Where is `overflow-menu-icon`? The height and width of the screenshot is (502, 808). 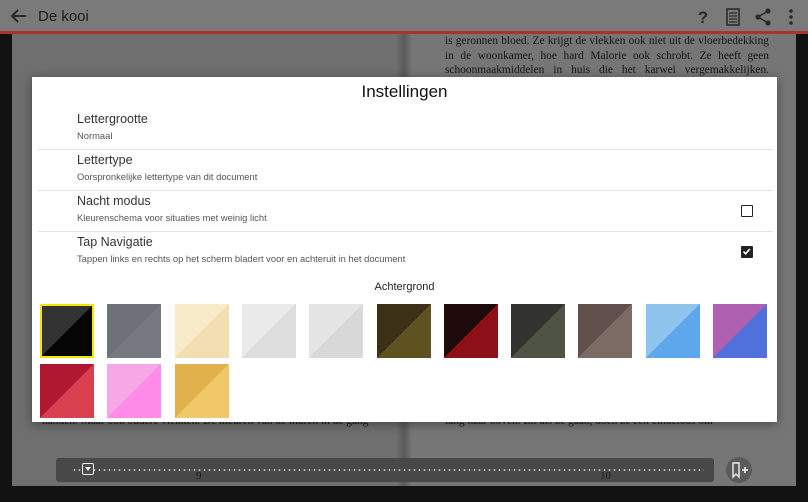 overflow-menu-icon is located at coordinates (791, 17).